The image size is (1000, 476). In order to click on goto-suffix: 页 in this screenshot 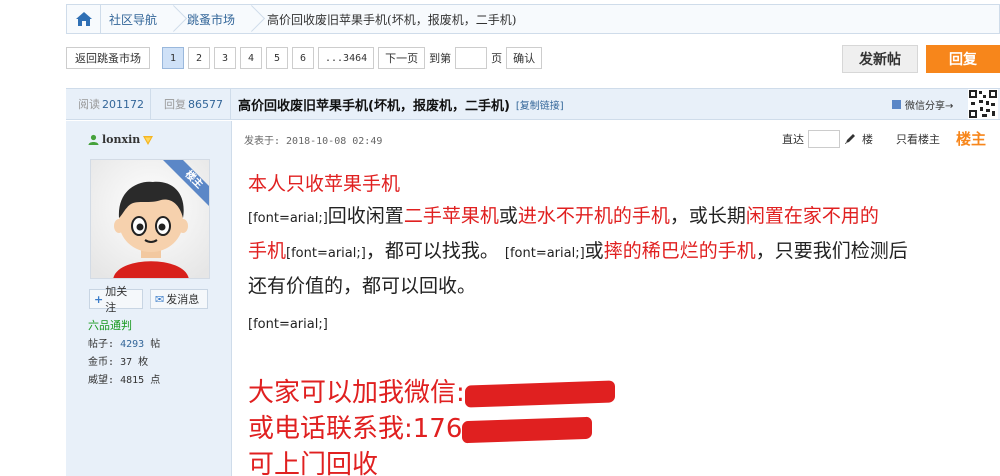, I will do `click(497, 58)`.